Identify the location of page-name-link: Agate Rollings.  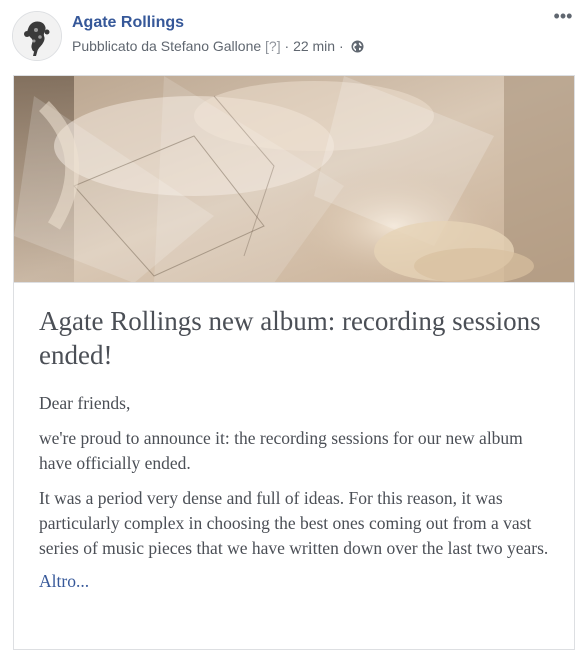
(128, 23).